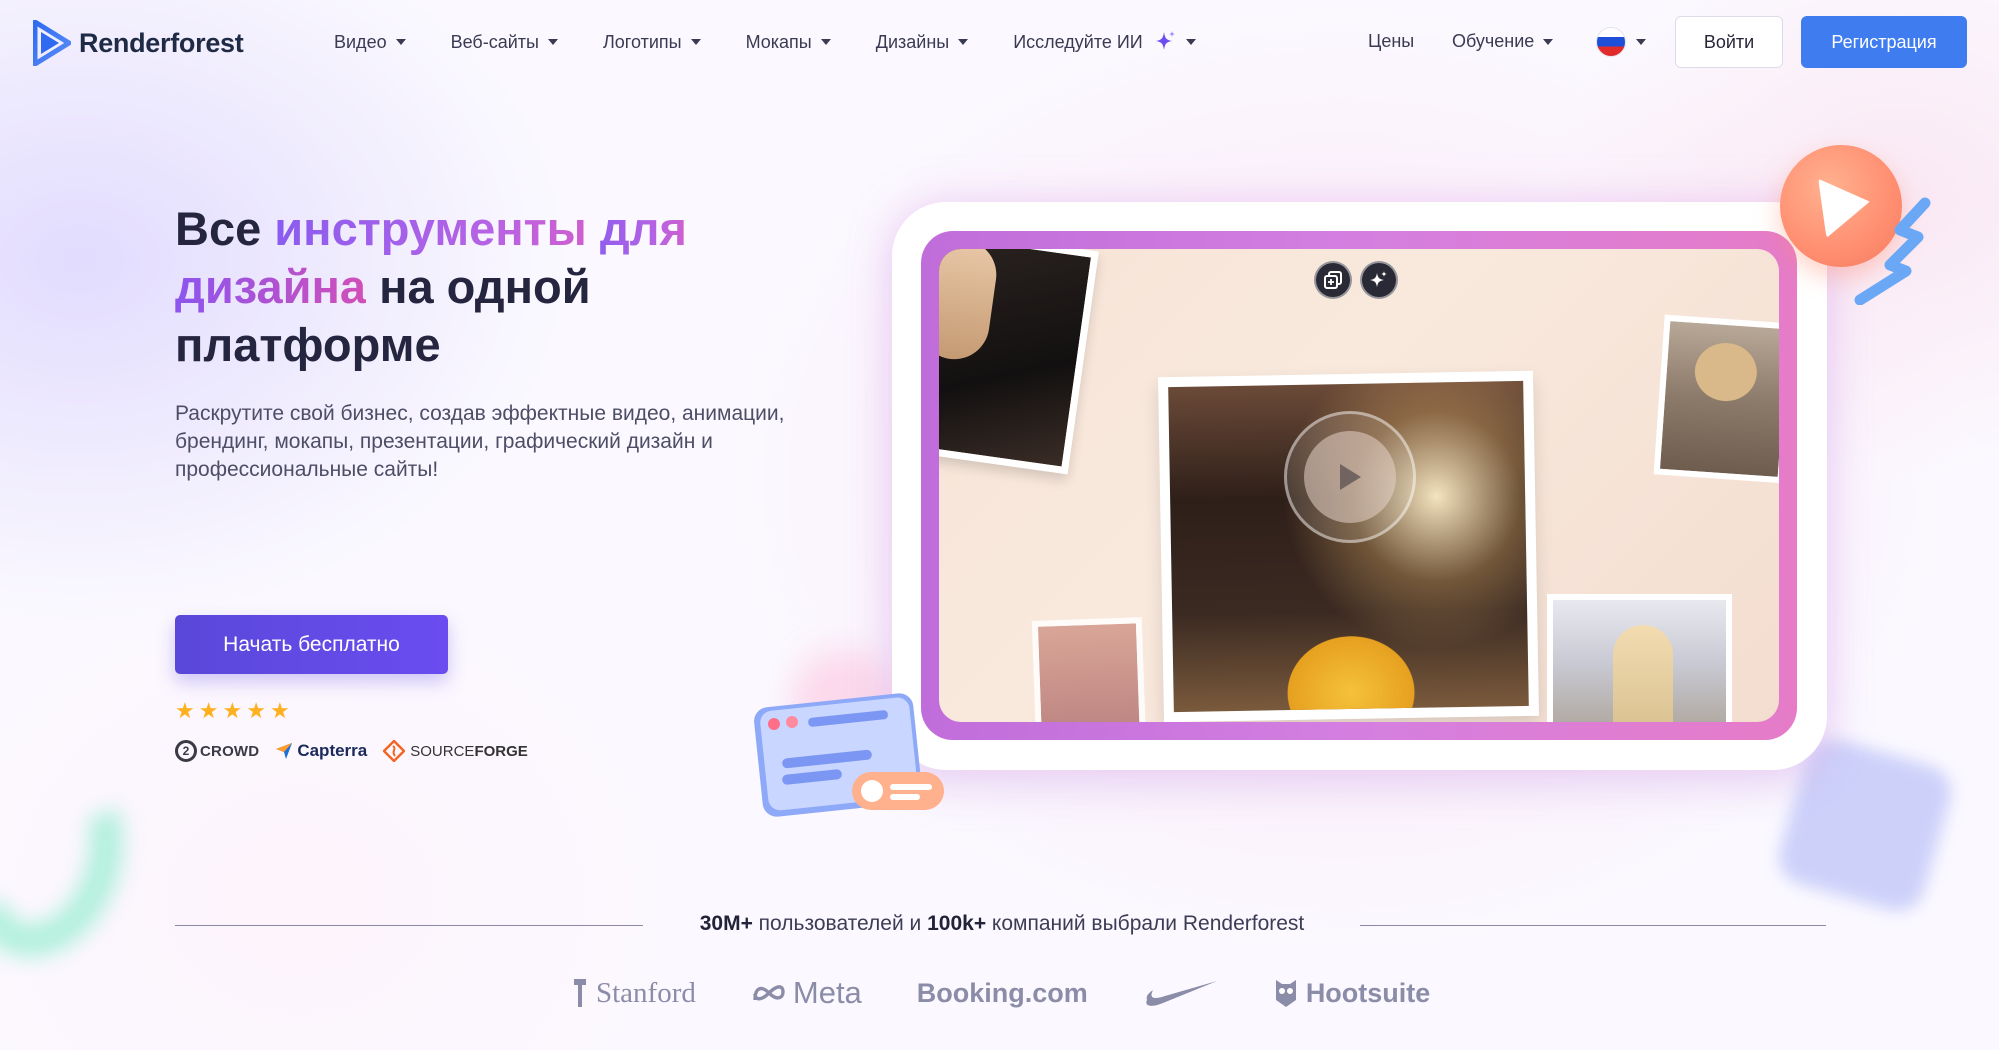  What do you see at coordinates (52, 43) in the screenshot?
I see `renderforest-logo-icon` at bounding box center [52, 43].